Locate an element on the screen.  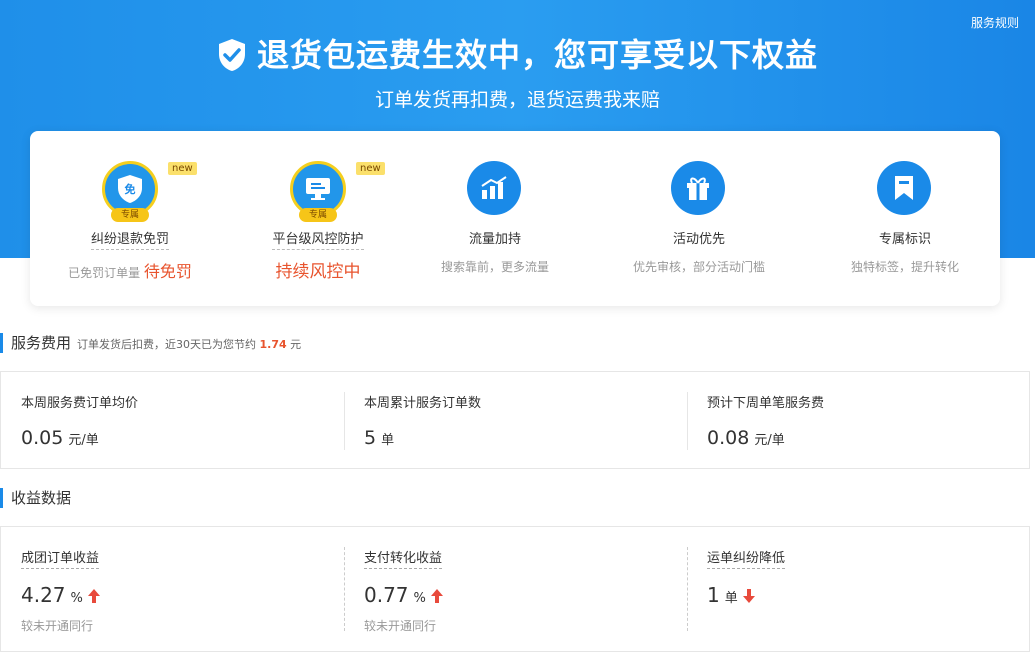
benefit-name: 流量加持 is located at coordinates (494, 239).